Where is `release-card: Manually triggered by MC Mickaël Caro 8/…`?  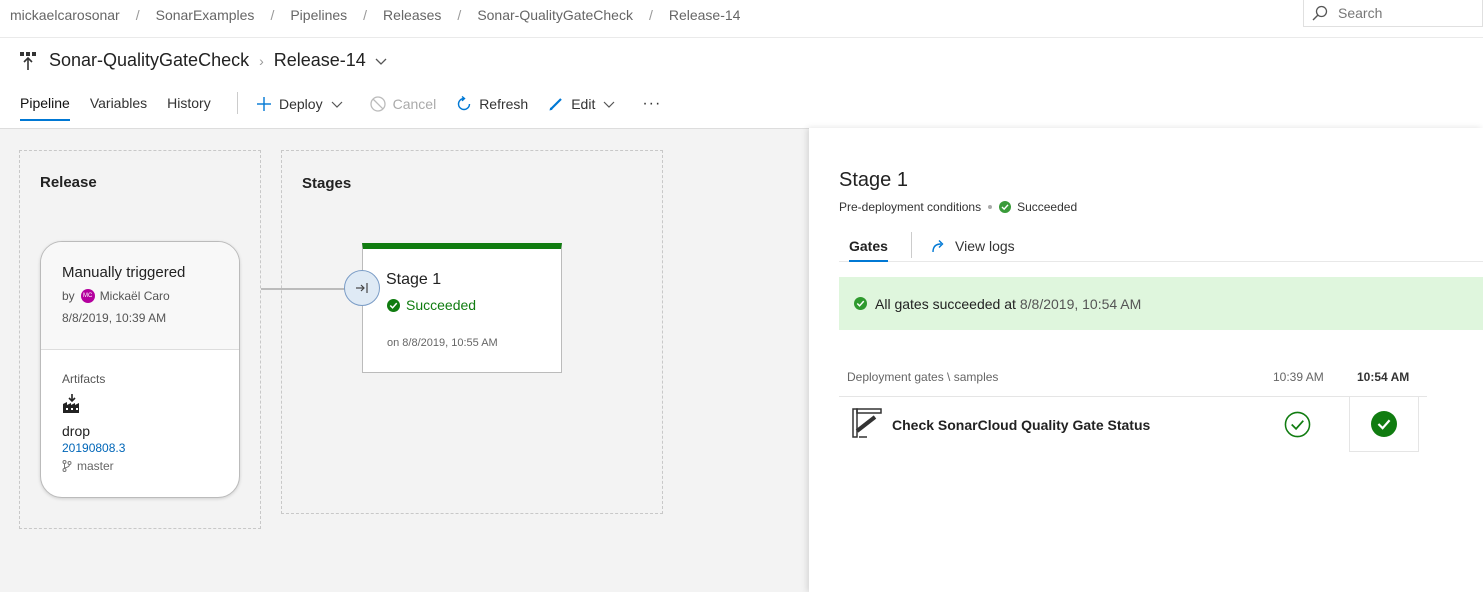 release-card: Manually triggered by MC Mickaël Caro 8/… is located at coordinates (140, 369).